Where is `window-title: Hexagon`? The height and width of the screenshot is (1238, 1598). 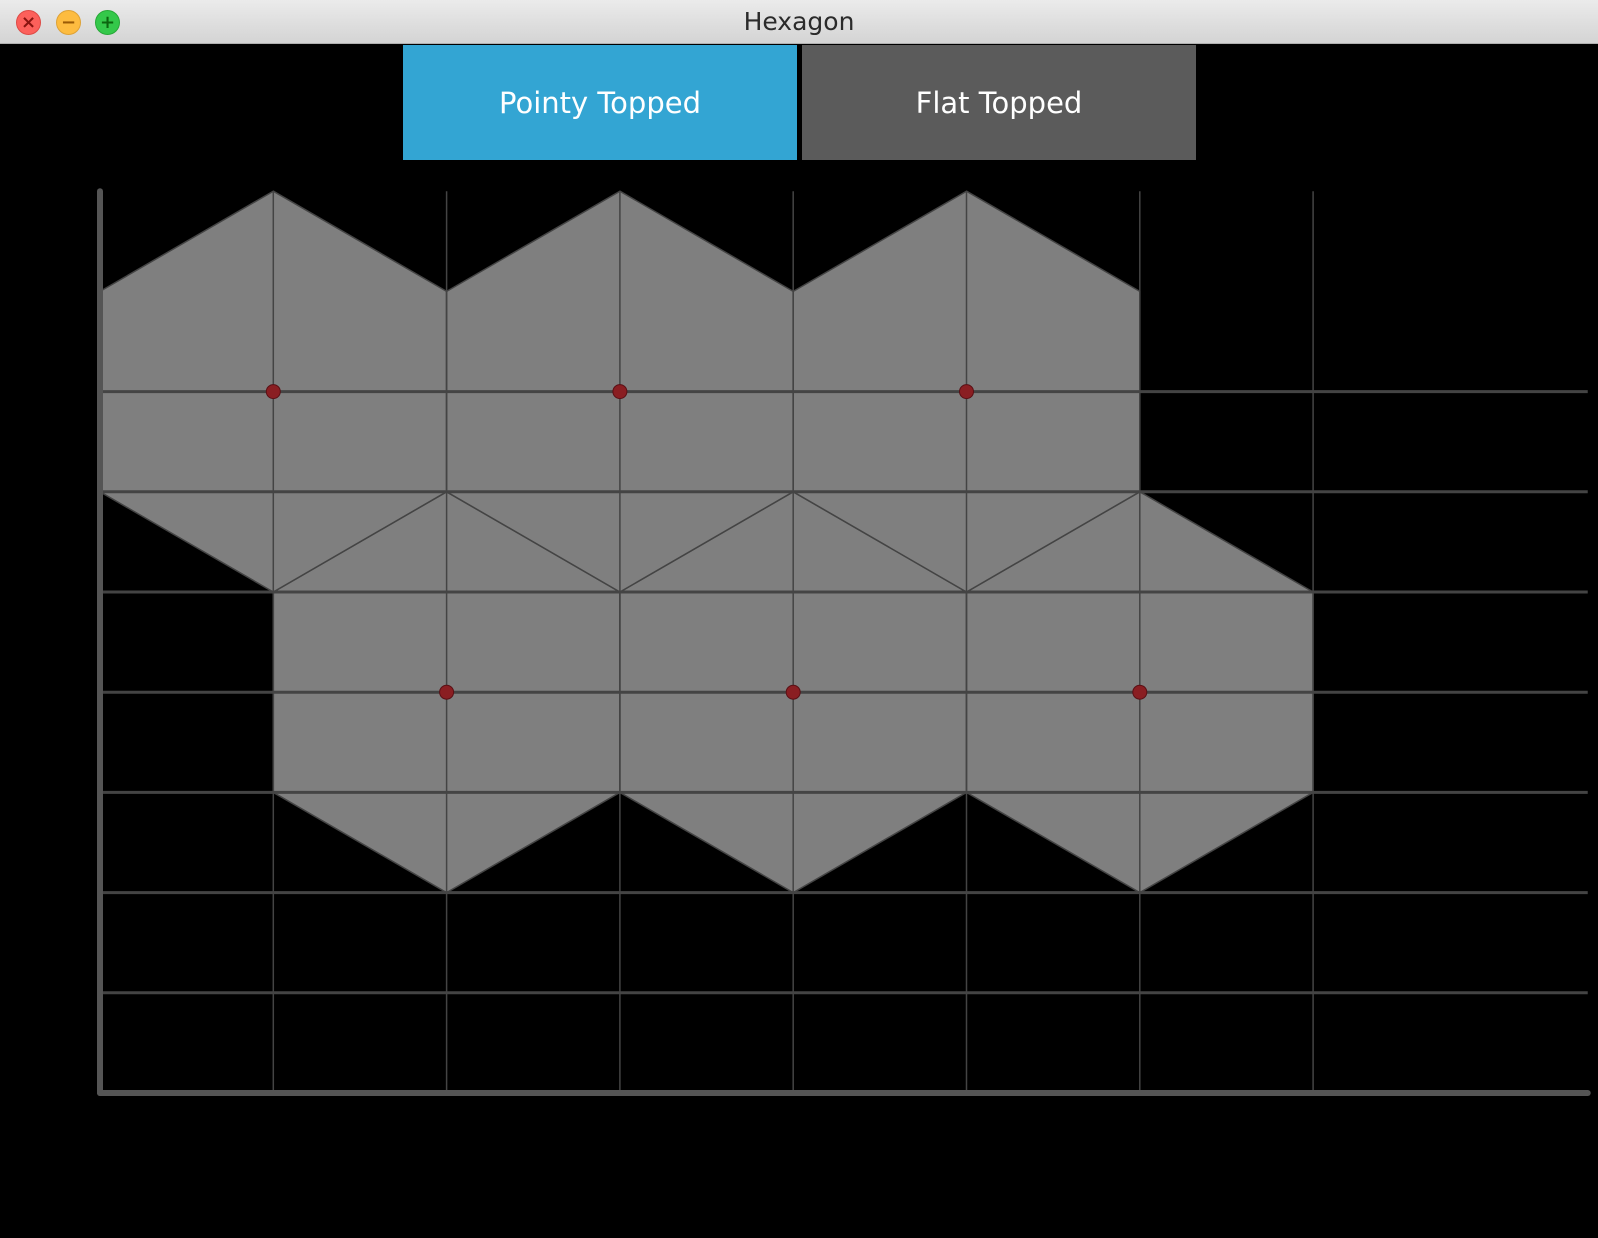
window-title: Hexagon is located at coordinates (799, 21).